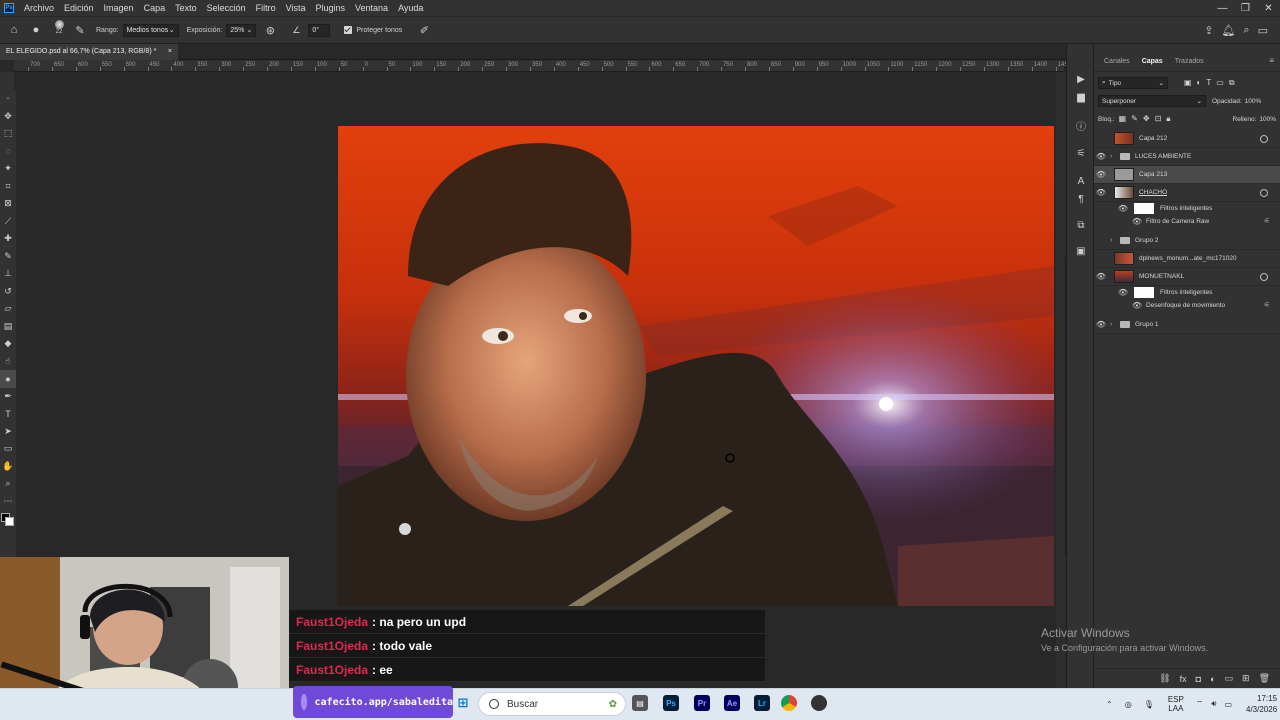 The image size is (1280, 720). I want to click on move-tool-icon: ✥, so click(8, 117).